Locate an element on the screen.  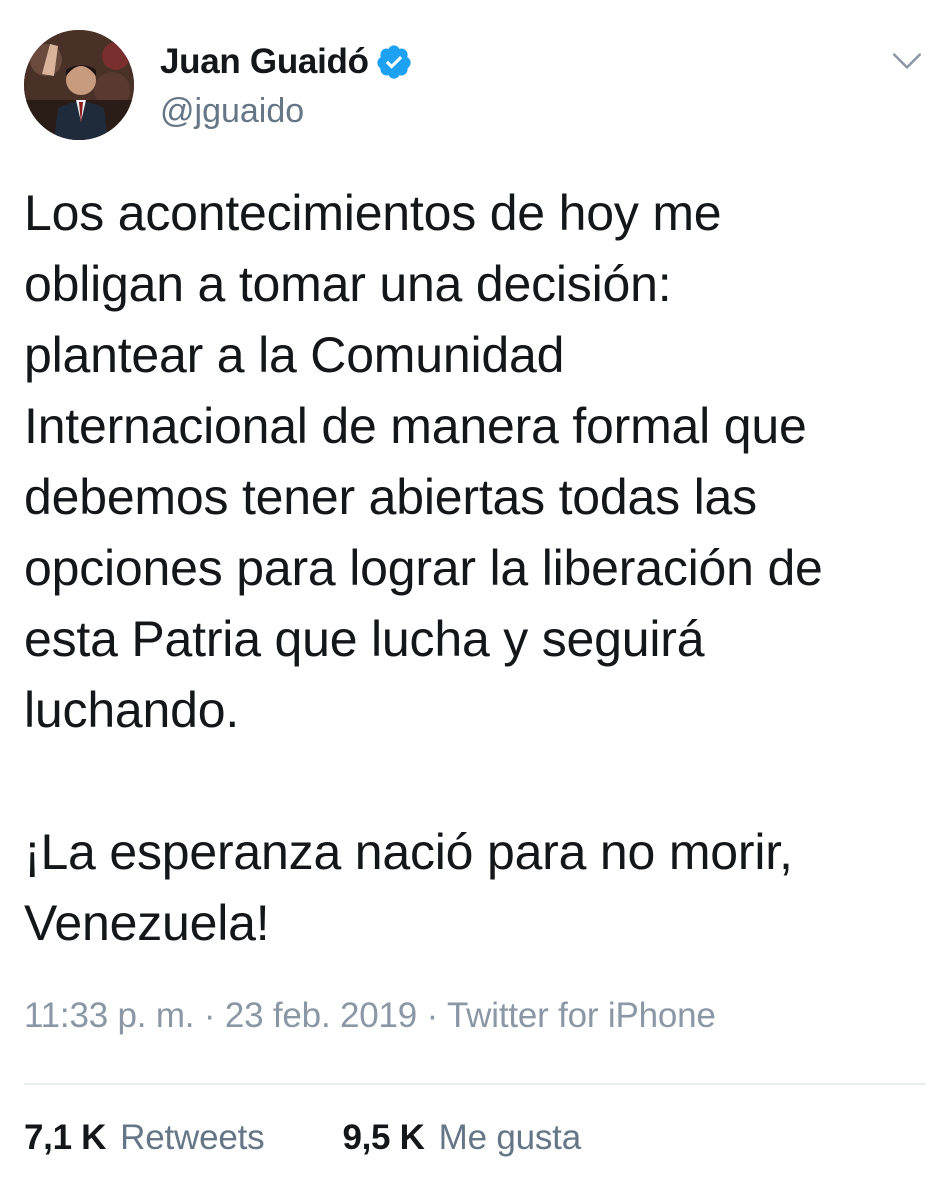
display-name: Juan Guaidó is located at coordinates (264, 62).